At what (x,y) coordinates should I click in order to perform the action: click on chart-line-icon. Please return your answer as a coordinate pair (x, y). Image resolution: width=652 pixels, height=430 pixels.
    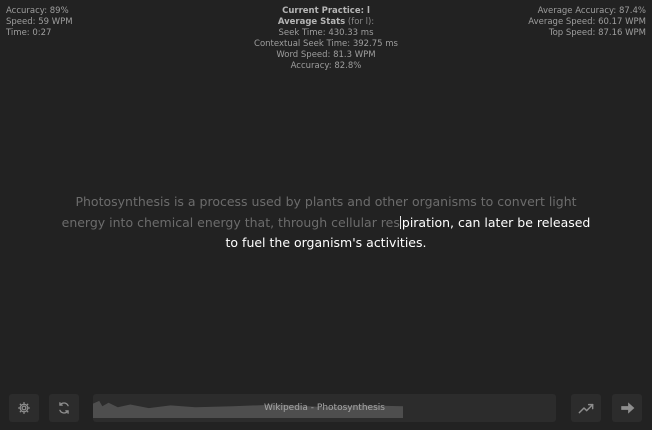
    Looking at the image, I should click on (586, 408).